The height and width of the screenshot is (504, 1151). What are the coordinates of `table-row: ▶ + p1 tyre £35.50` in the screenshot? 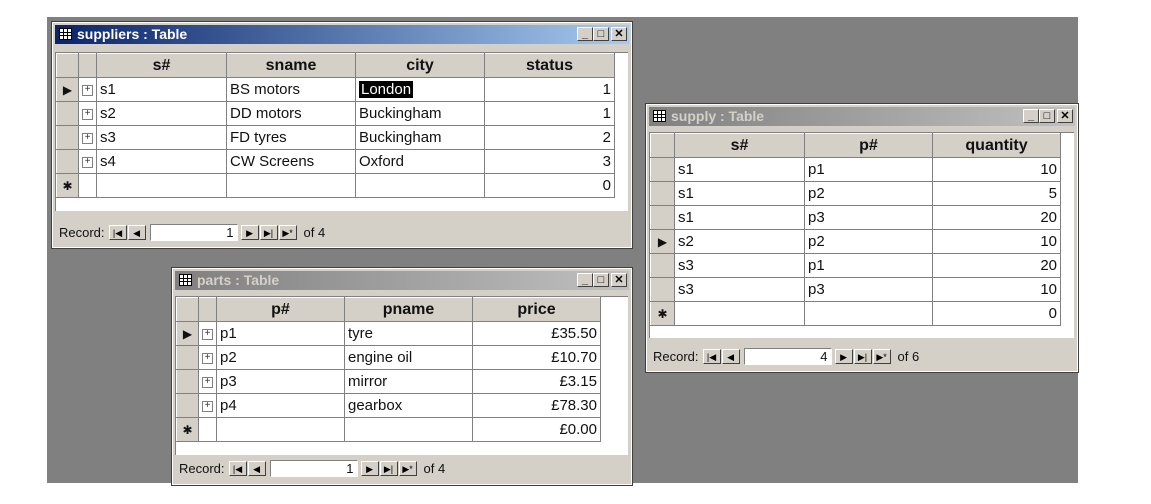 It's located at (388, 333).